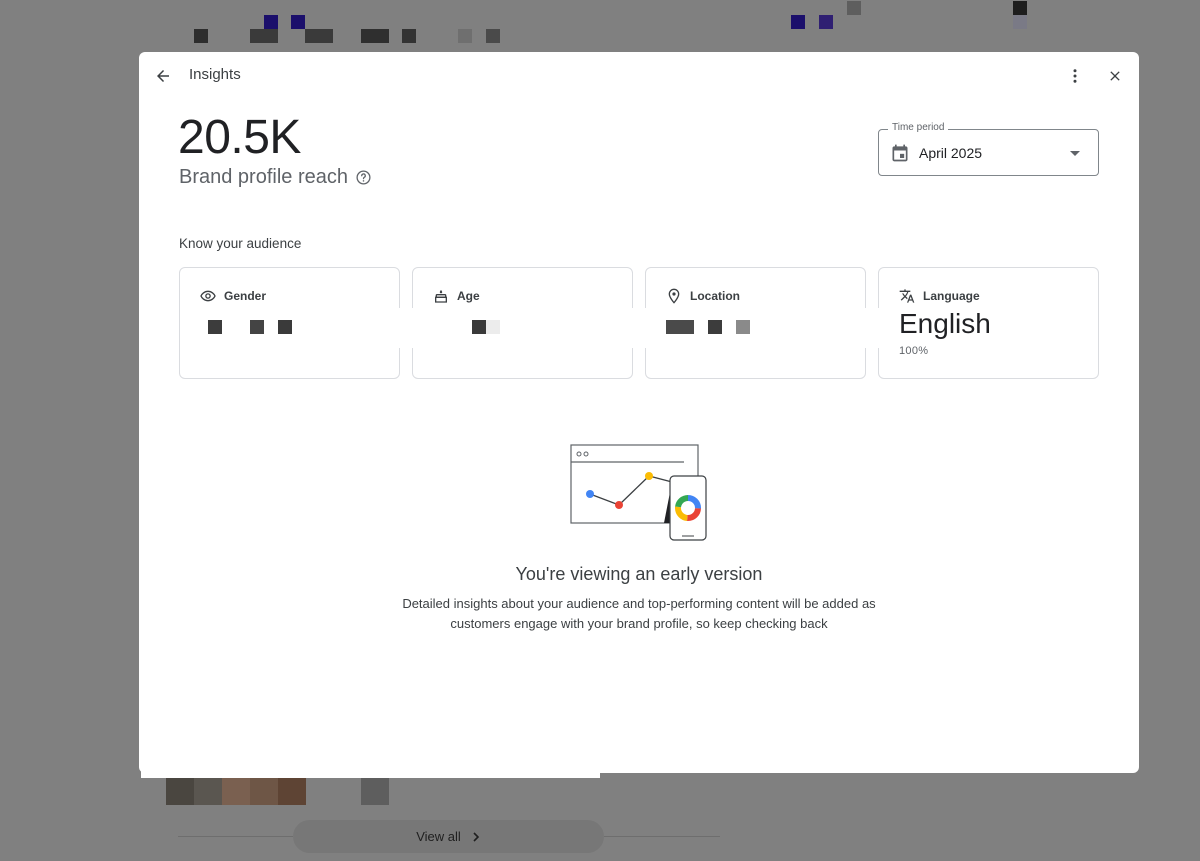  Describe the element at coordinates (907, 296) in the screenshot. I see `translate-icon` at that location.